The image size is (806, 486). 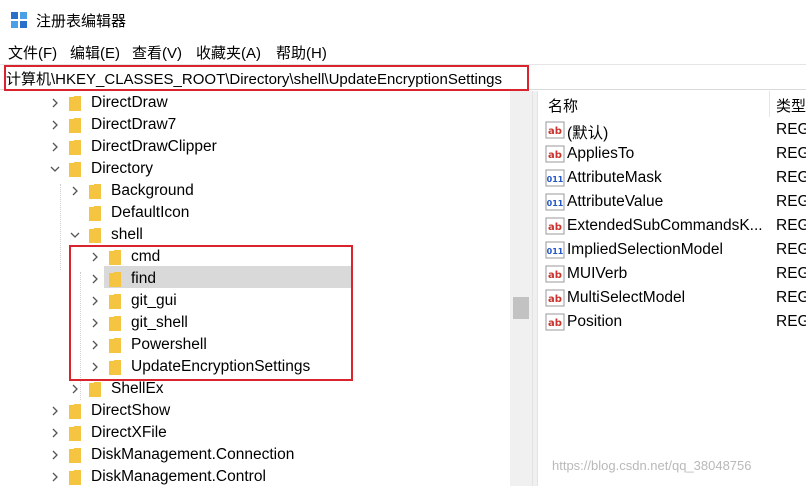 I want to click on value-row: ab ExtendedSubCommandsK... REG_, so click(x=672, y=226).